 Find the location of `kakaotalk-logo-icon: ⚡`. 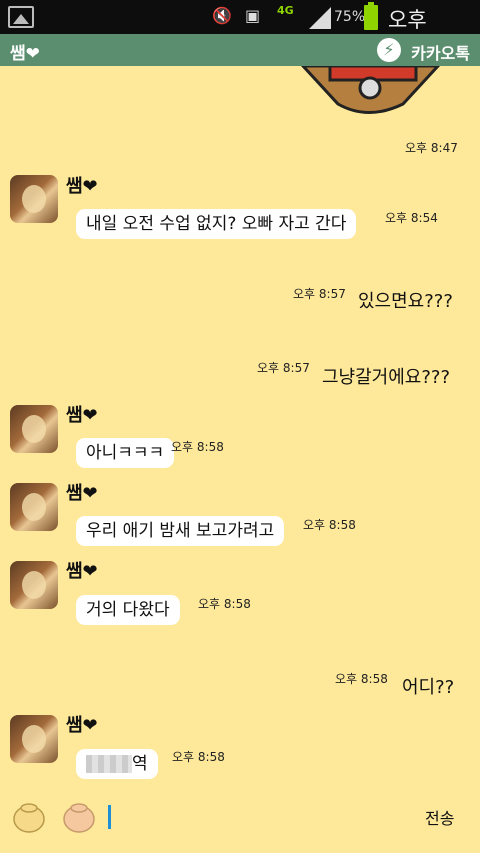

kakaotalk-logo-icon: ⚡ is located at coordinates (389, 50).